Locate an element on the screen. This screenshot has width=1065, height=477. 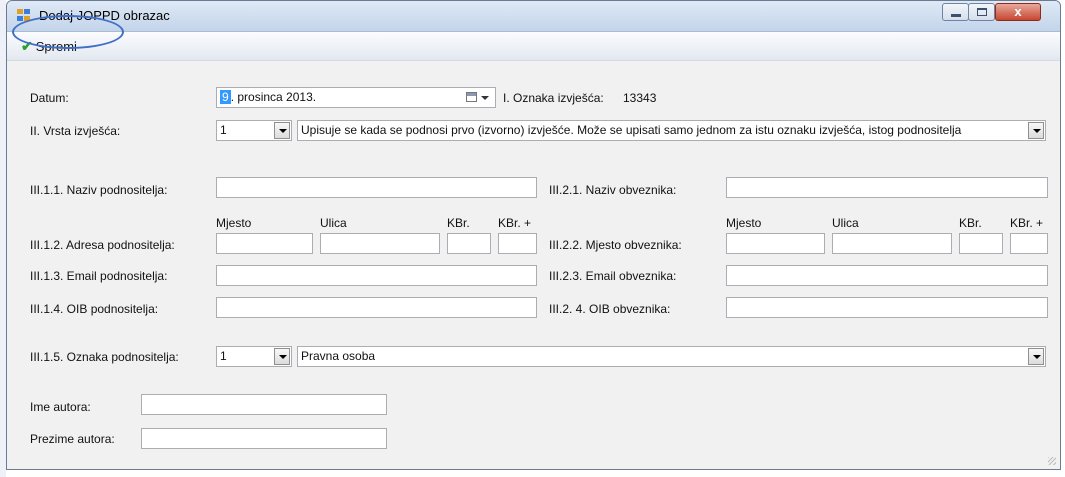
datum-day: 9 is located at coordinates (225, 97).